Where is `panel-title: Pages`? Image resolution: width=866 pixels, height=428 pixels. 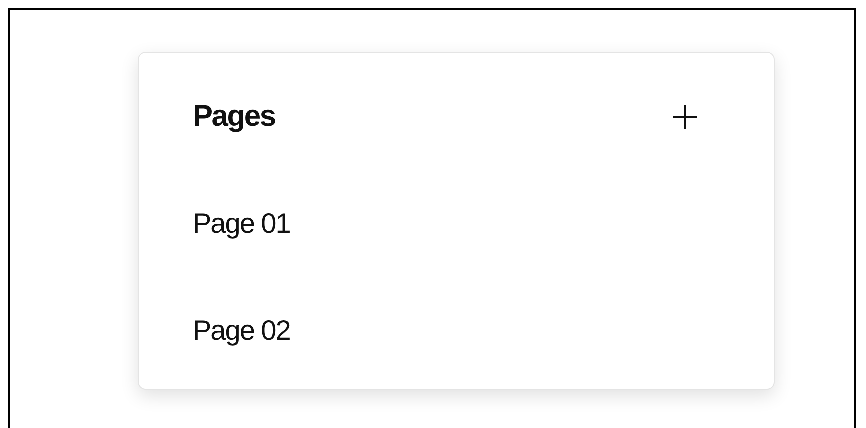 panel-title: Pages is located at coordinates (234, 117).